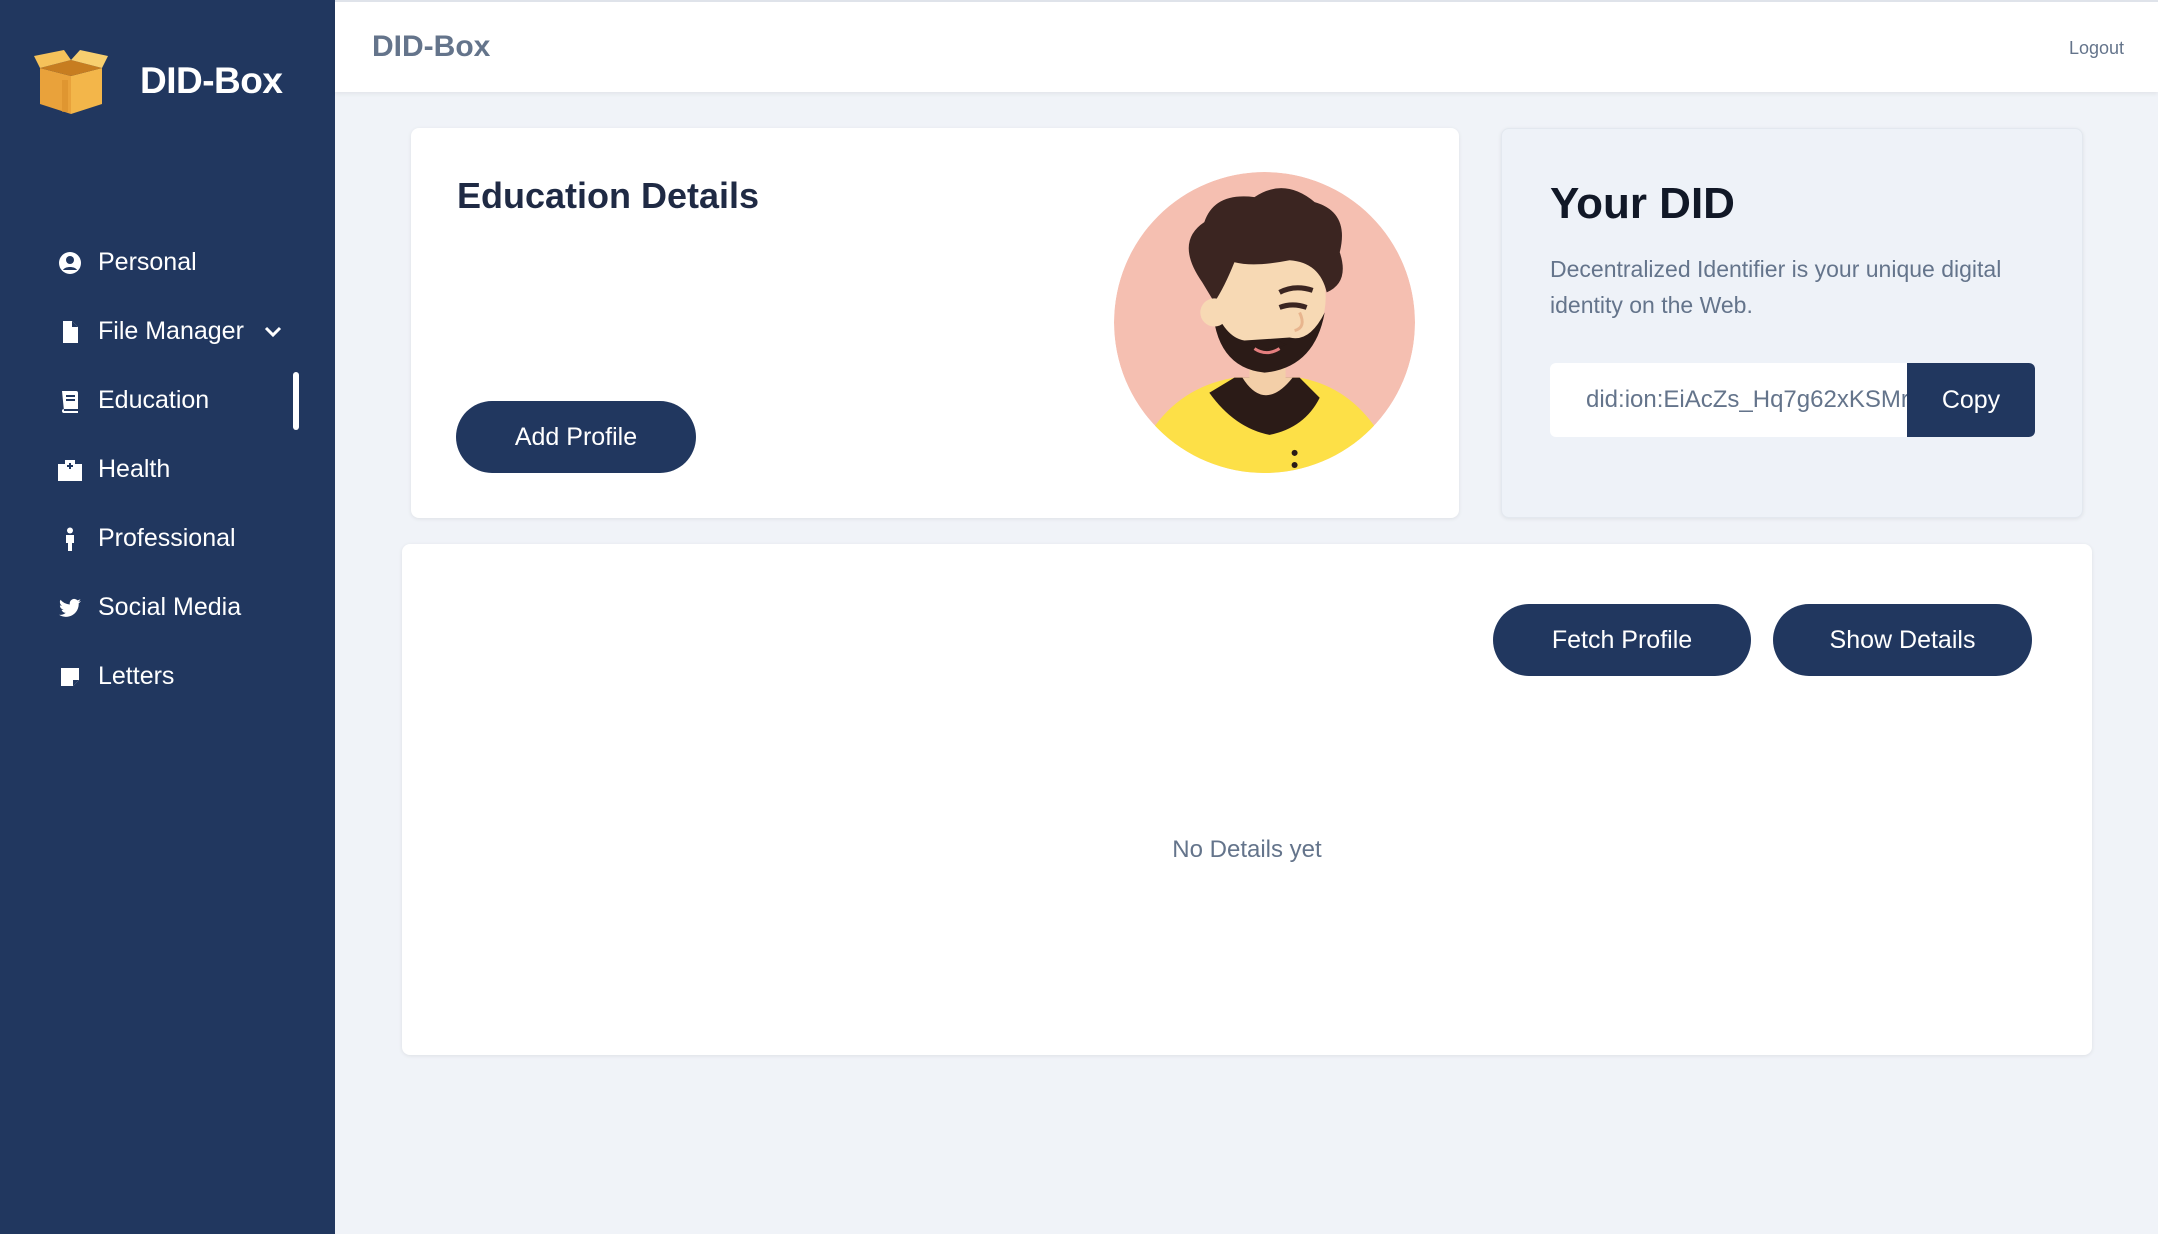  What do you see at coordinates (147, 262) in the screenshot?
I see `sidebar-item-label: Personal` at bounding box center [147, 262].